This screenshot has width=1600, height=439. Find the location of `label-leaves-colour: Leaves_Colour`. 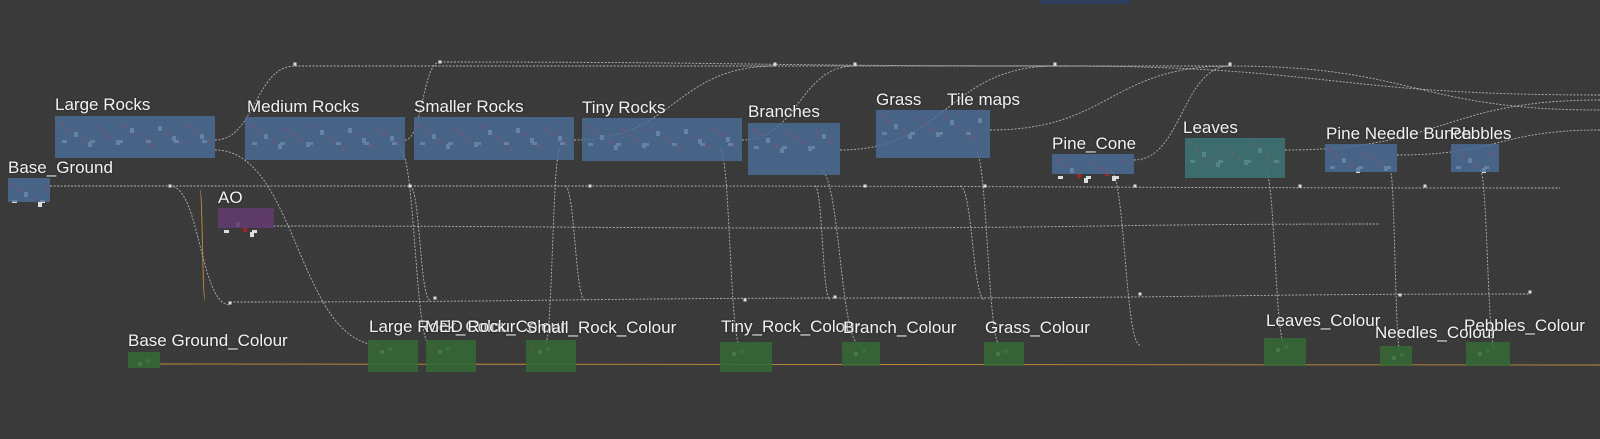

label-leaves-colour: Leaves_Colour is located at coordinates (1323, 320).